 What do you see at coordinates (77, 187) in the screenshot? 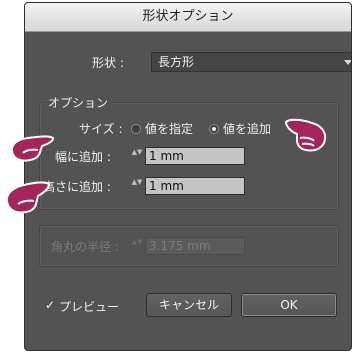
I see `height-add-label: 高さに追加 :` at bounding box center [77, 187].